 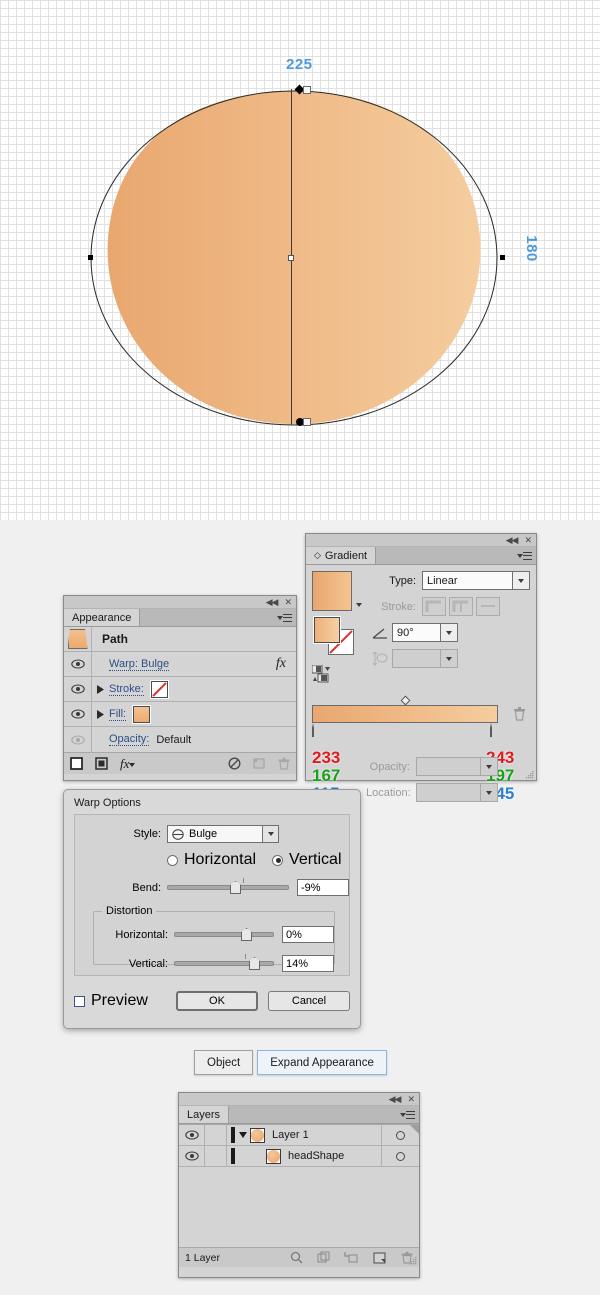 I want to click on add-new-stroke-icon, so click(x=76, y=763).